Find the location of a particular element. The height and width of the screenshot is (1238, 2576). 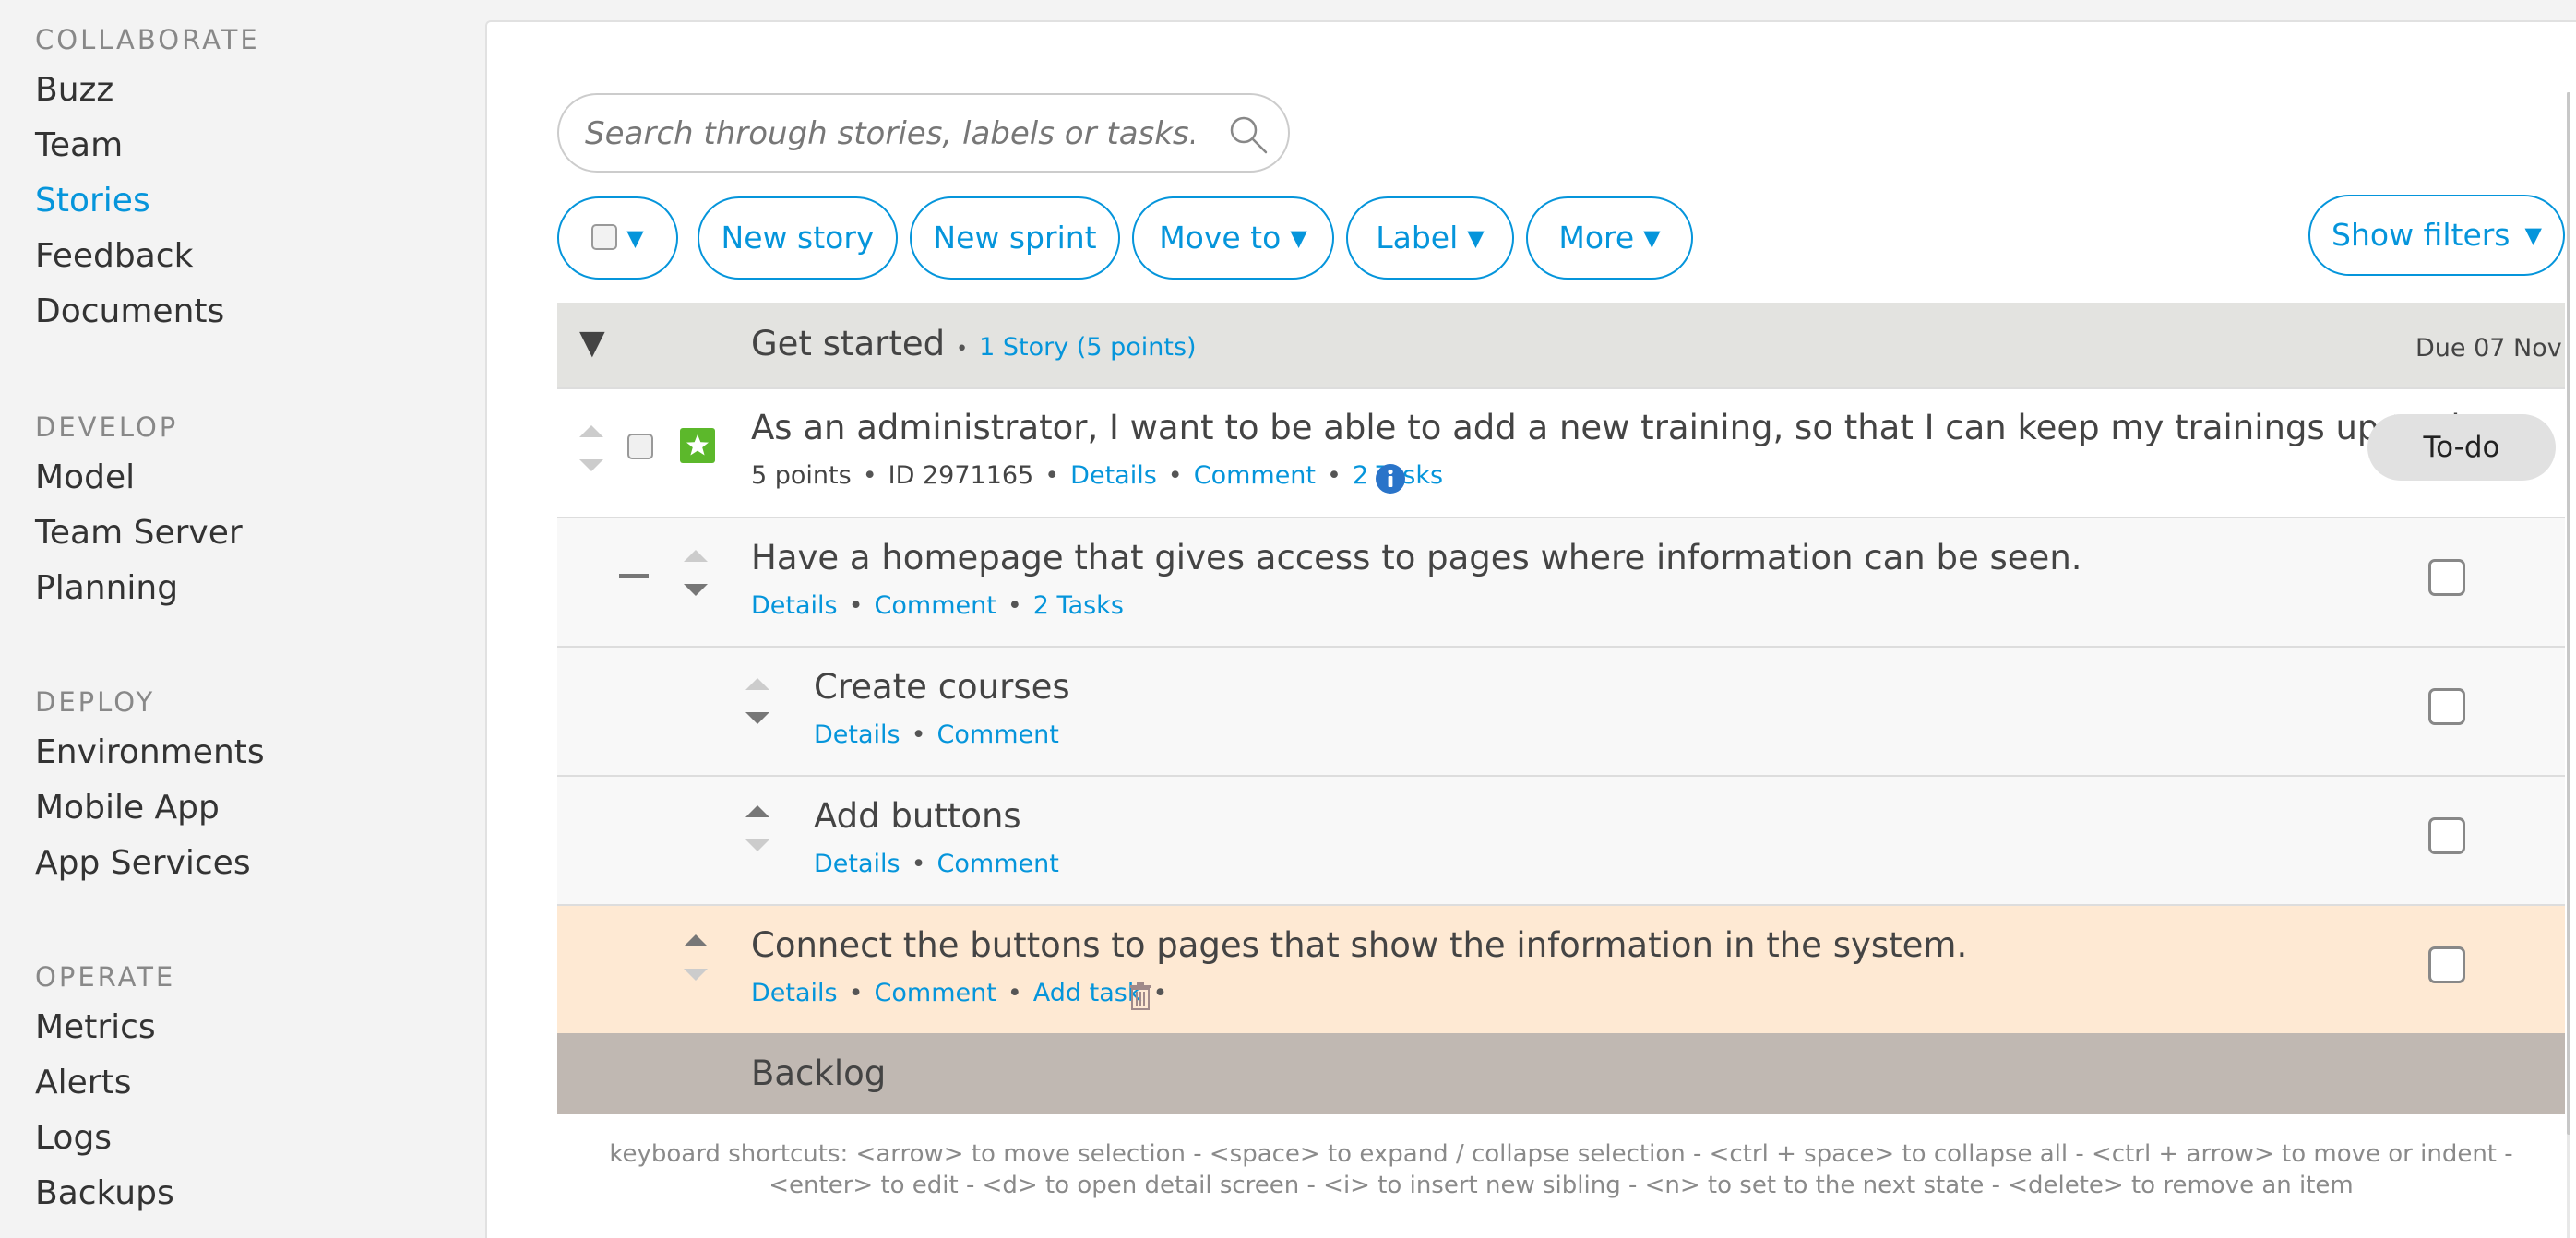

sidebar-item-documents: Documents is located at coordinates (147, 311).